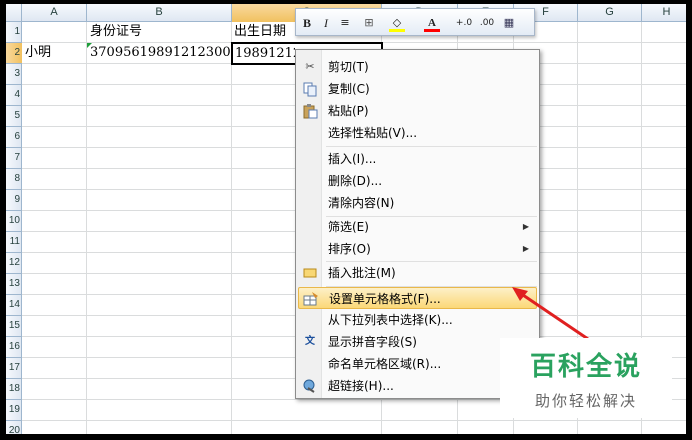 Image resolution: width=692 pixels, height=440 pixels. What do you see at coordinates (415, 22) in the screenshot?
I see `mini-toolbar: B I ≡ ⊞ ◇ A +.0 .00 ▦` at bounding box center [415, 22].